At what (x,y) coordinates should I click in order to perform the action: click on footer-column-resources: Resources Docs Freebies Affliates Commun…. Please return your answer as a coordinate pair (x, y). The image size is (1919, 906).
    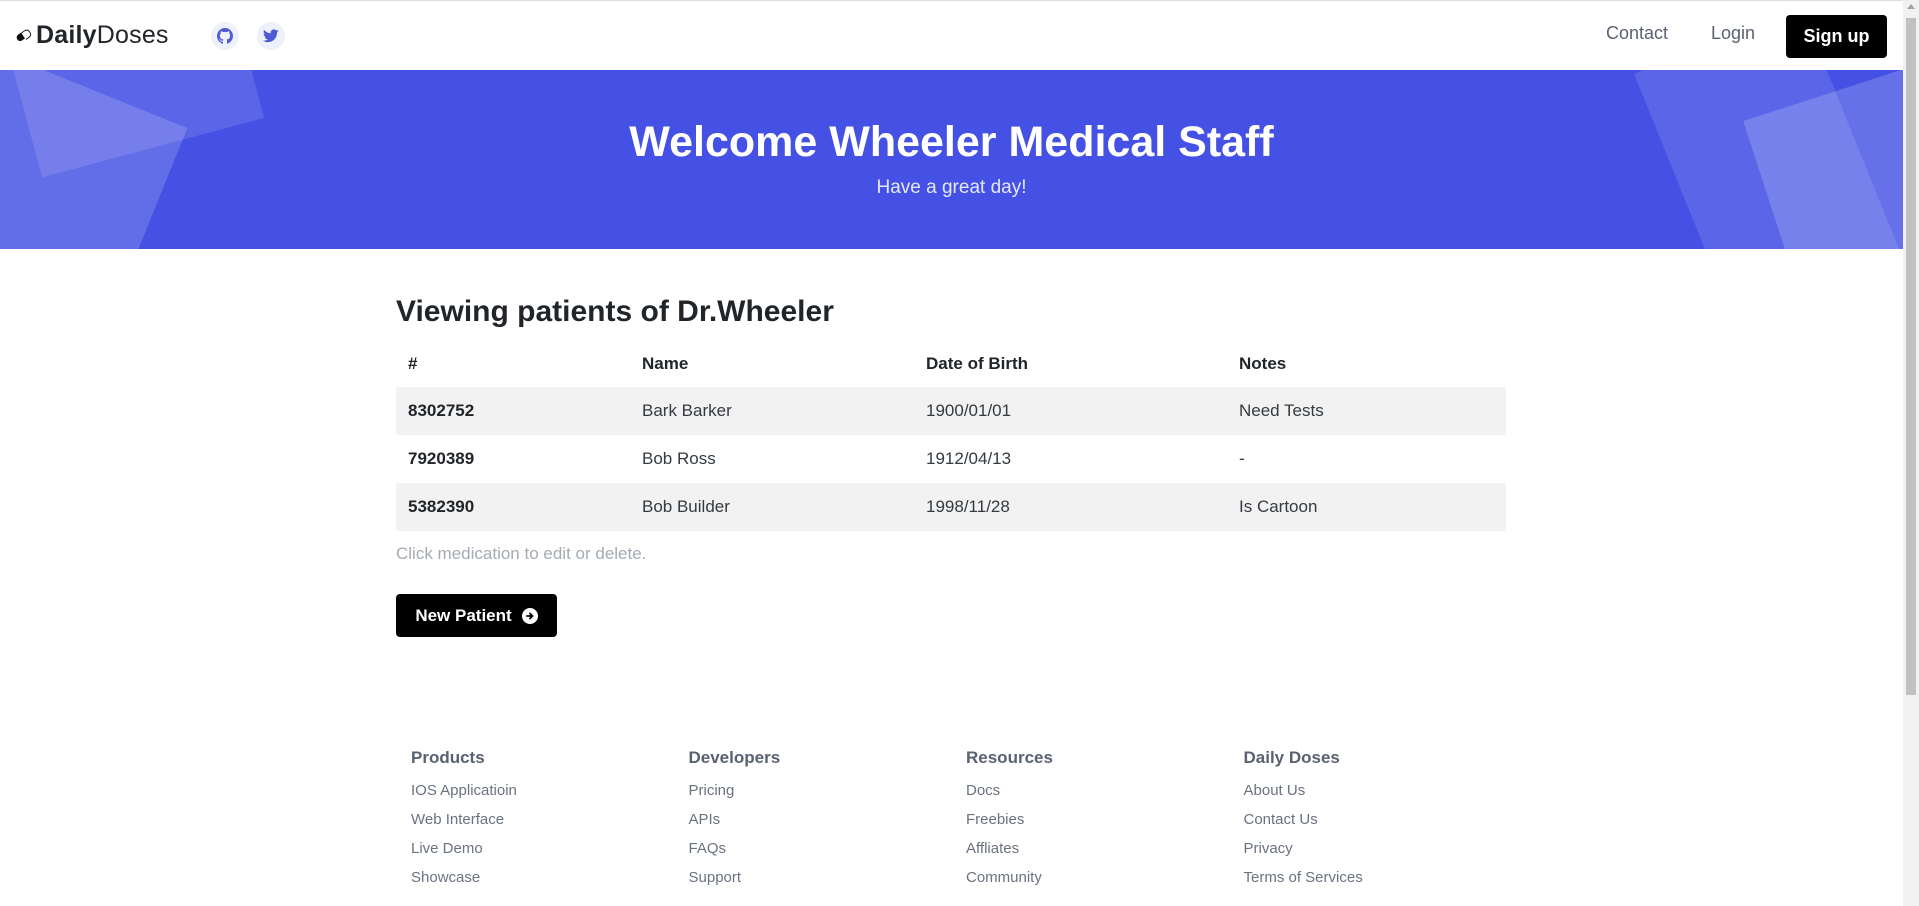
    Looking at the image, I should click on (1105, 823).